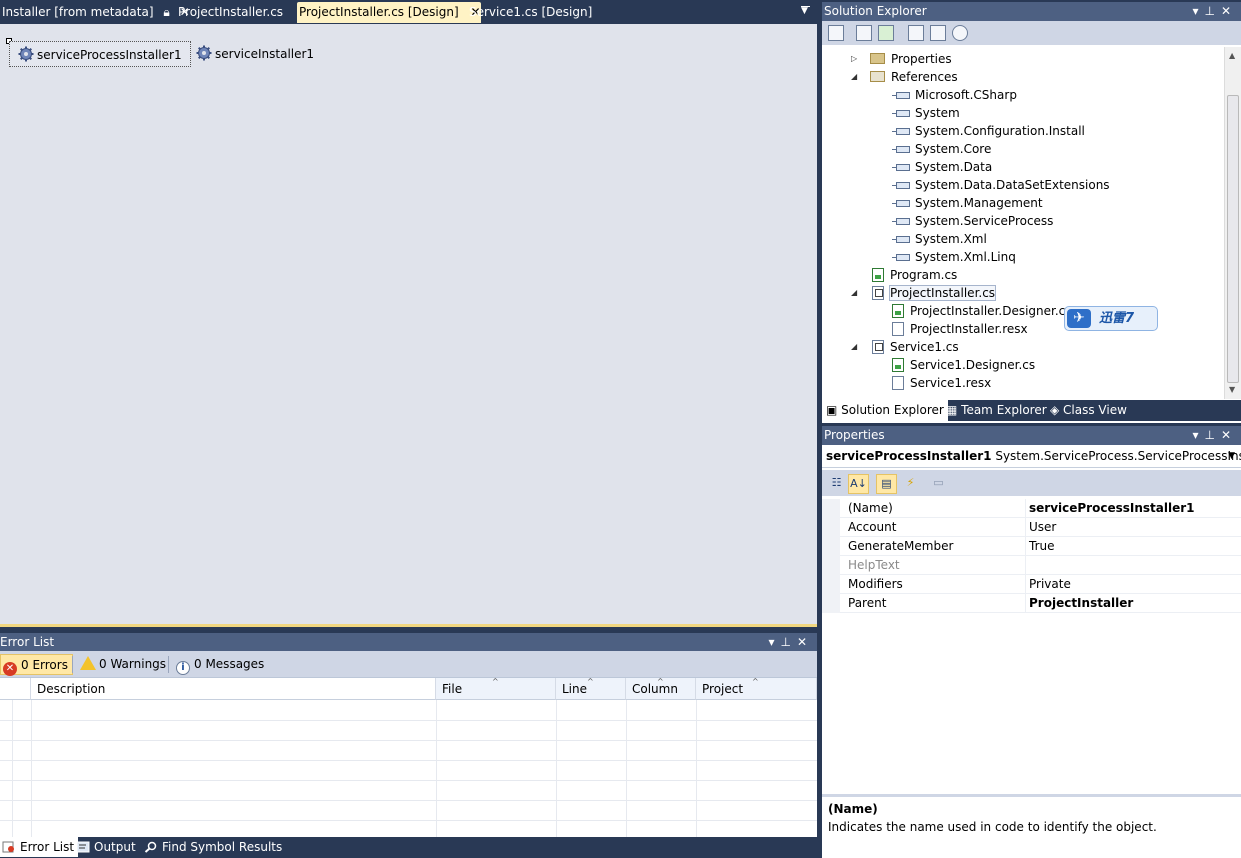  I want to click on tree-item-label: System.ServiceProcess, so click(984, 221).